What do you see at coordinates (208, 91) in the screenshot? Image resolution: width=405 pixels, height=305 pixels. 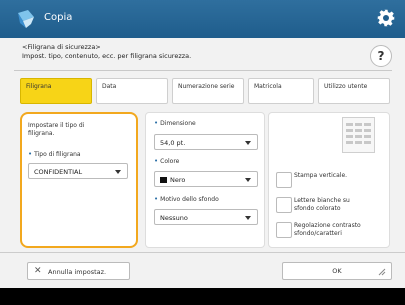 I see `tab-numerazione-serie: Numerazione serie` at bounding box center [208, 91].